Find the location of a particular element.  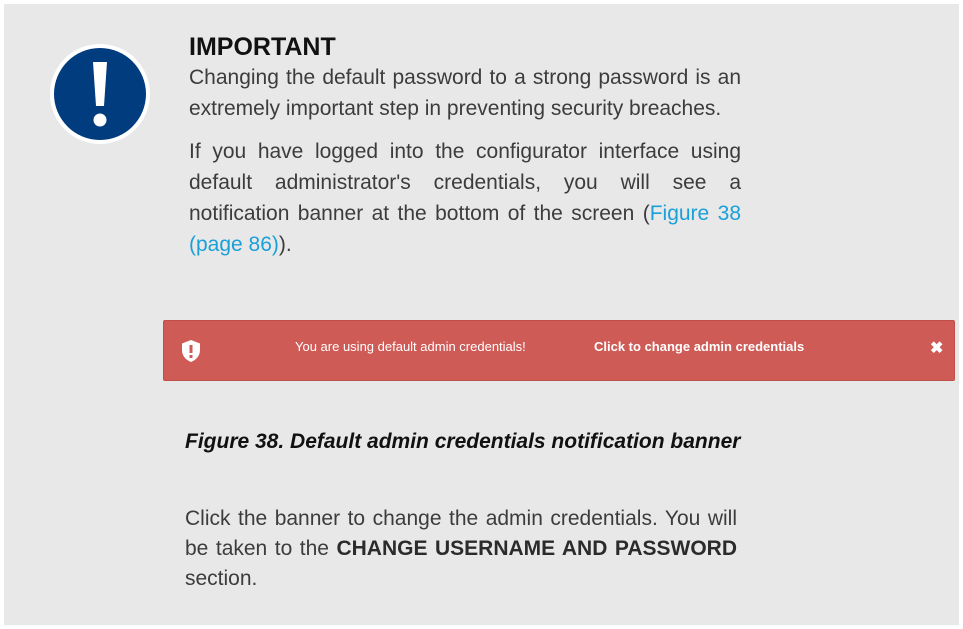

exclamation-icon is located at coordinates (100, 94).